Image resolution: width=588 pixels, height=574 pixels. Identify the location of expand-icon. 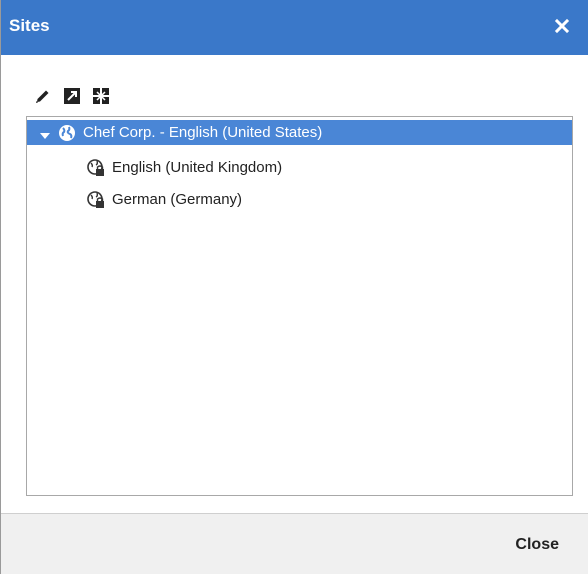
(72, 96).